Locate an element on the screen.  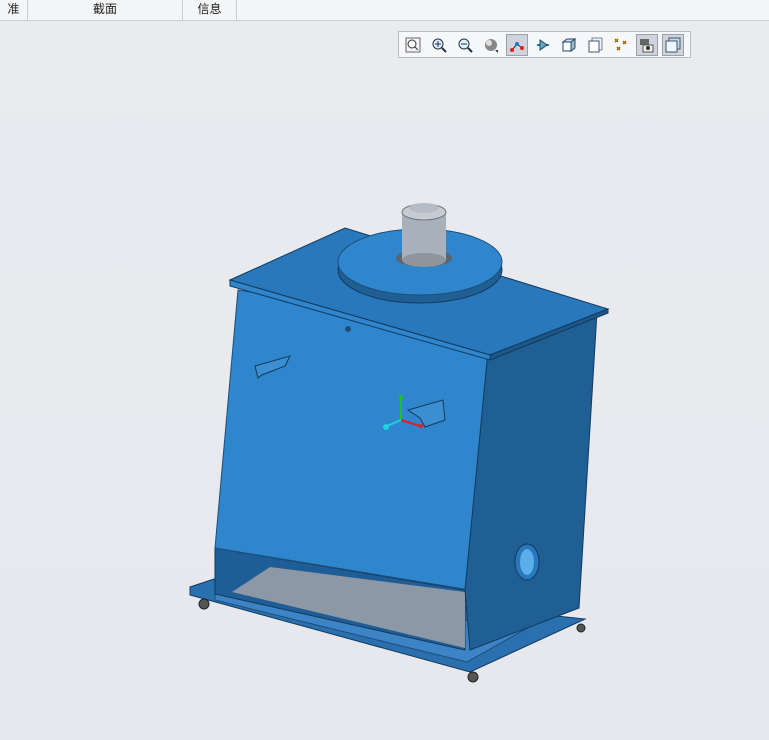
motor-cap is located at coordinates (424, 208).